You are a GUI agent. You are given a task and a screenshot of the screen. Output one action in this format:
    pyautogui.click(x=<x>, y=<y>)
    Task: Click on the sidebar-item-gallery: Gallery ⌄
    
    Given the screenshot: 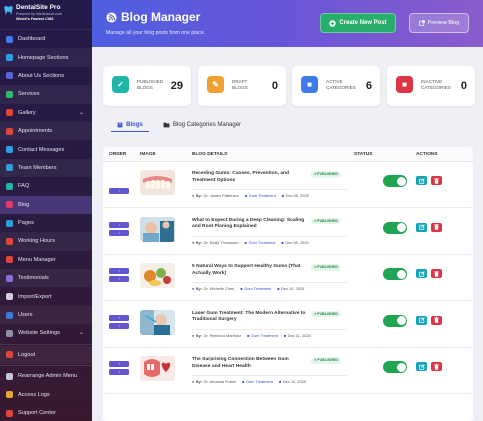 What is the action you would take?
    pyautogui.click(x=46, y=113)
    